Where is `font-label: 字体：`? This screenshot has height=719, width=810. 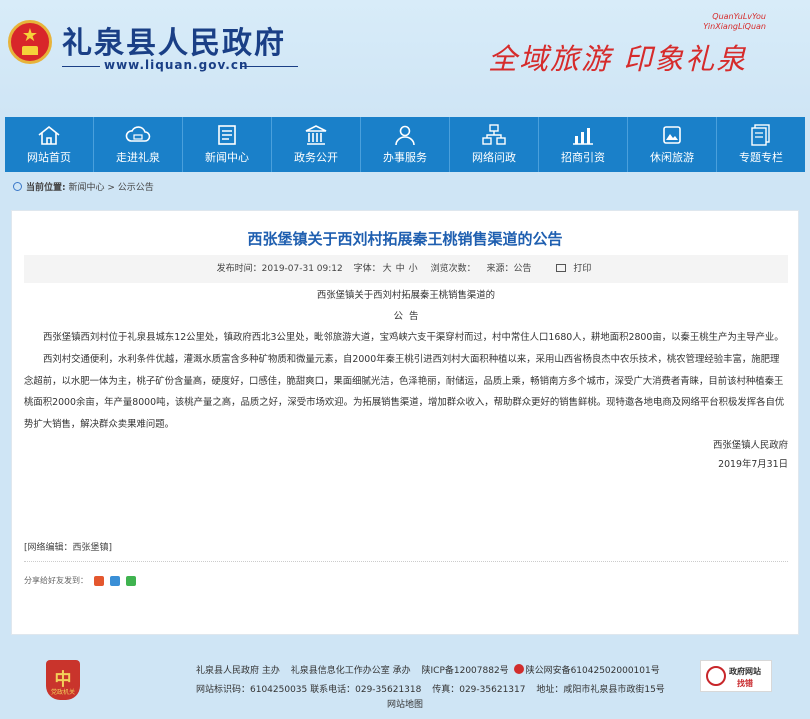 font-label: 字体： is located at coordinates (367, 269).